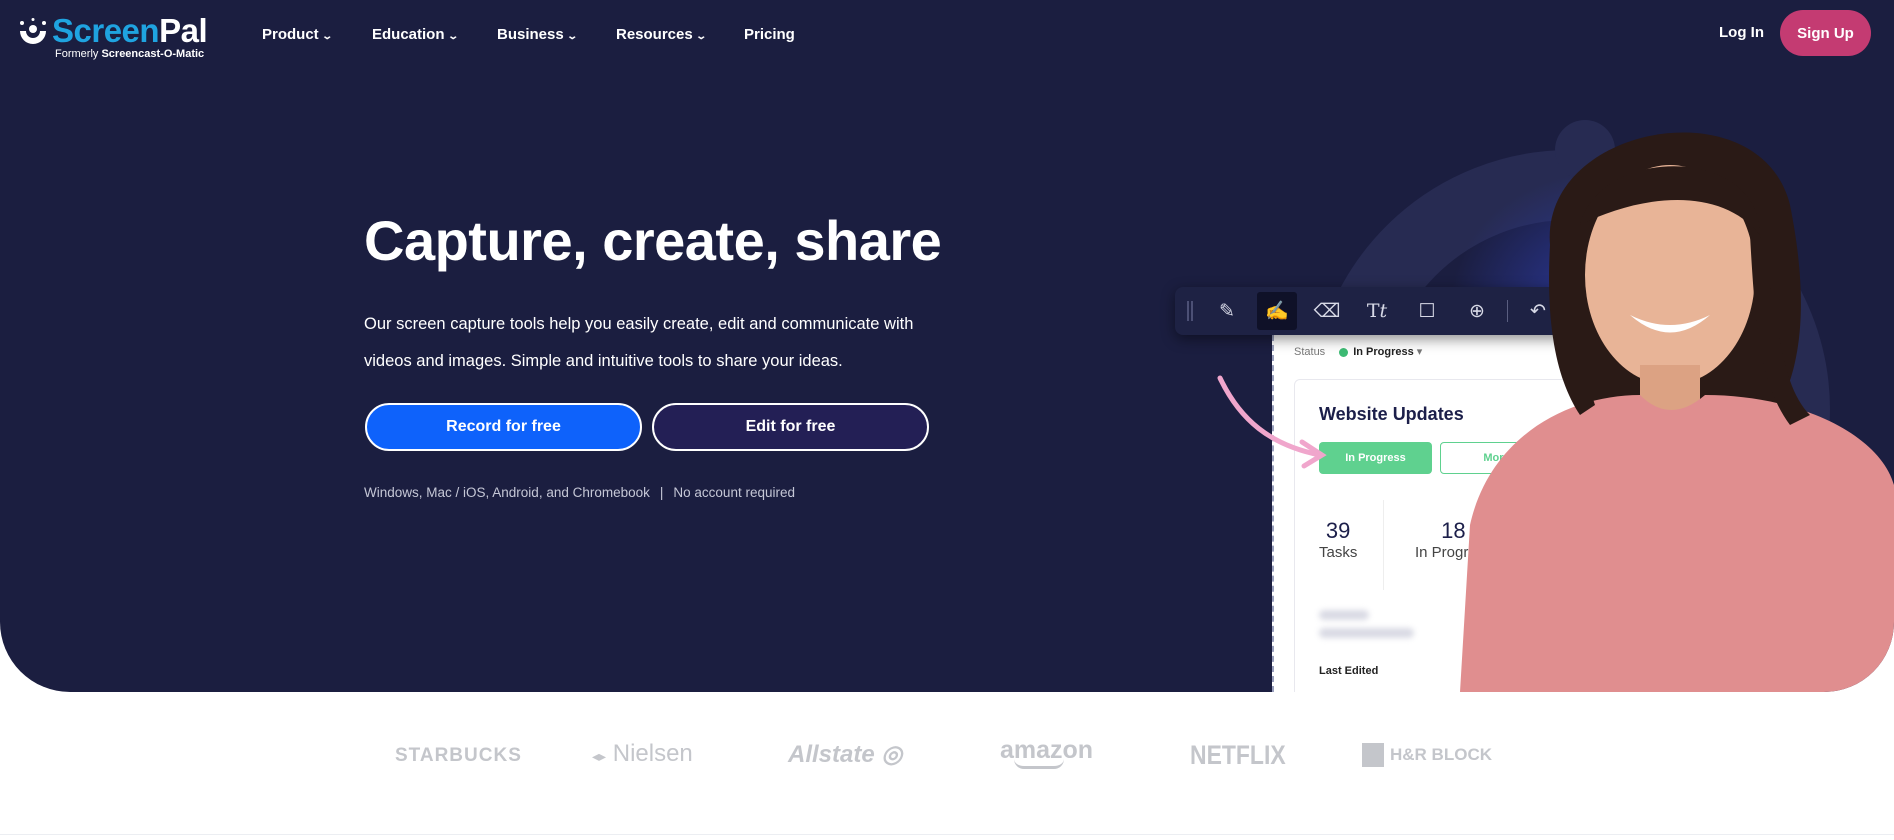  What do you see at coordinates (290, 34) in the screenshot?
I see `nav-label: Product` at bounding box center [290, 34].